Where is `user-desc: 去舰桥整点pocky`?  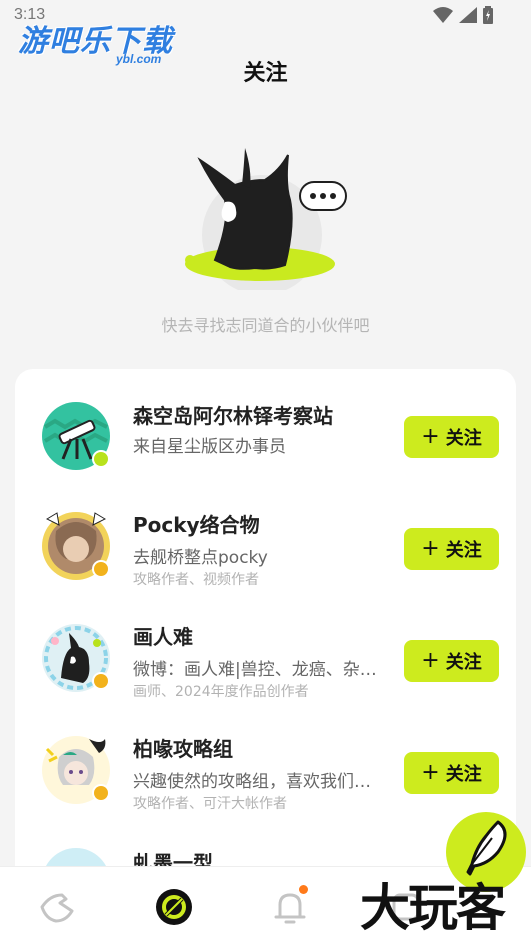
user-desc: 去舰桥整点pocky is located at coordinates (200, 558).